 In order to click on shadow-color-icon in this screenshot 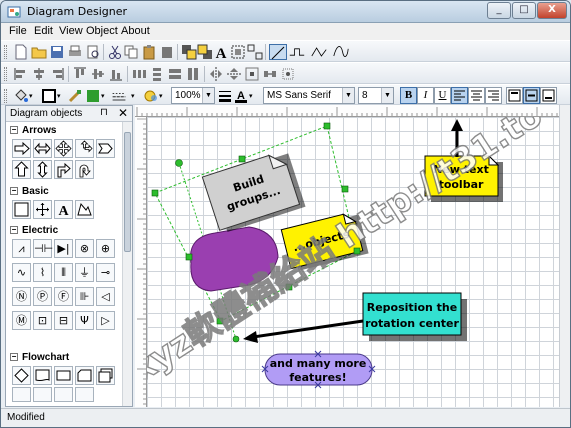, I will do `click(93, 96)`.